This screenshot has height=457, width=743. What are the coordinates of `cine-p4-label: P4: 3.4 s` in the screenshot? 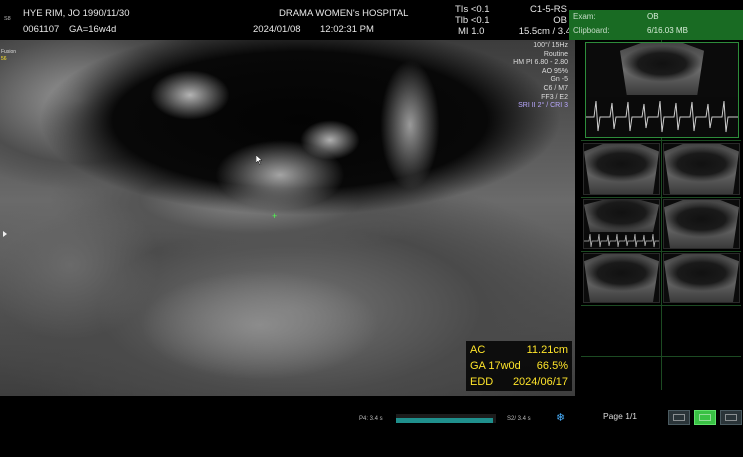 It's located at (371, 419).